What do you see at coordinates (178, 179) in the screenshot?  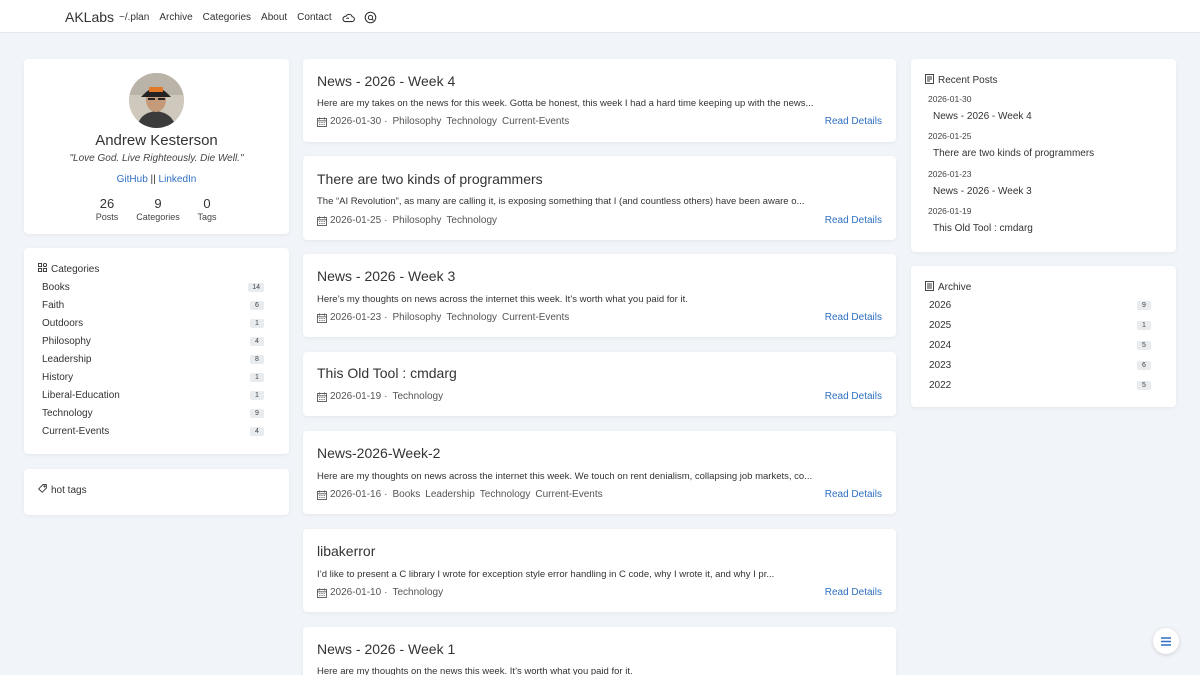 I see `linkedin-link: LinkedIn` at bounding box center [178, 179].